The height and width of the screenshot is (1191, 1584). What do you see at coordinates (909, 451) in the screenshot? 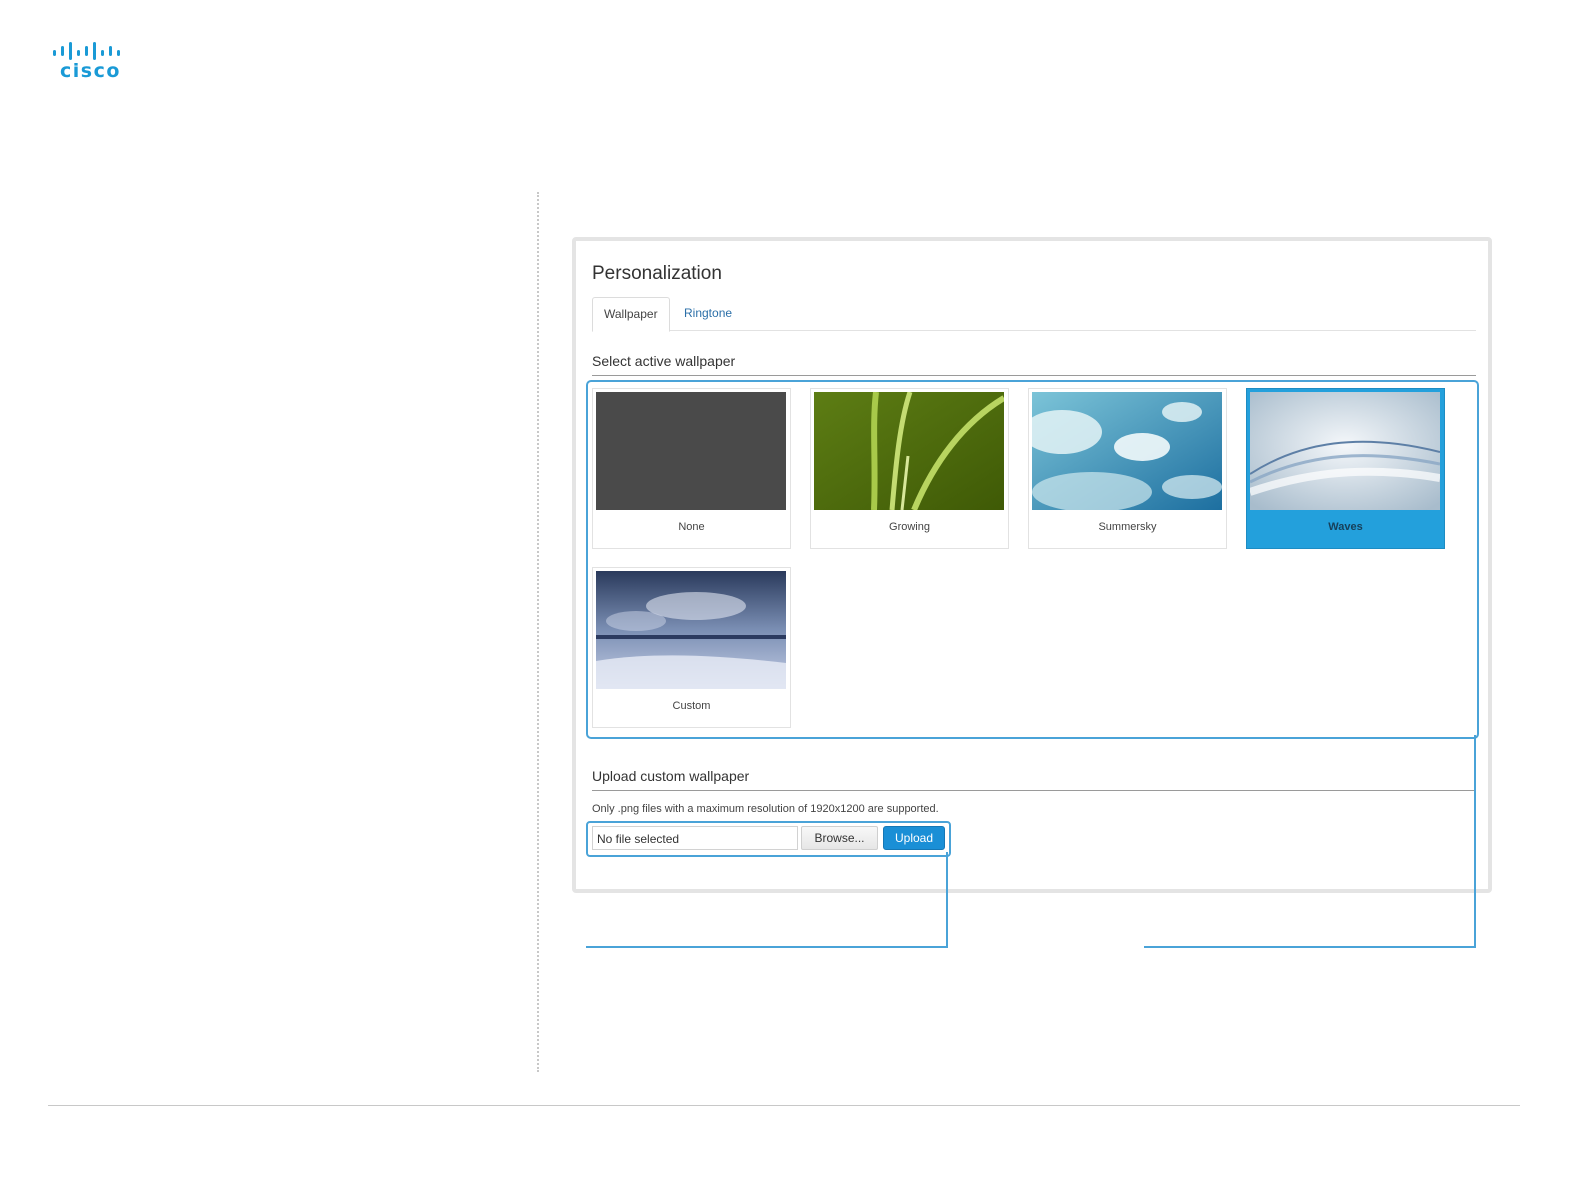
I see `wallpaper-thumbnail-growing` at bounding box center [909, 451].